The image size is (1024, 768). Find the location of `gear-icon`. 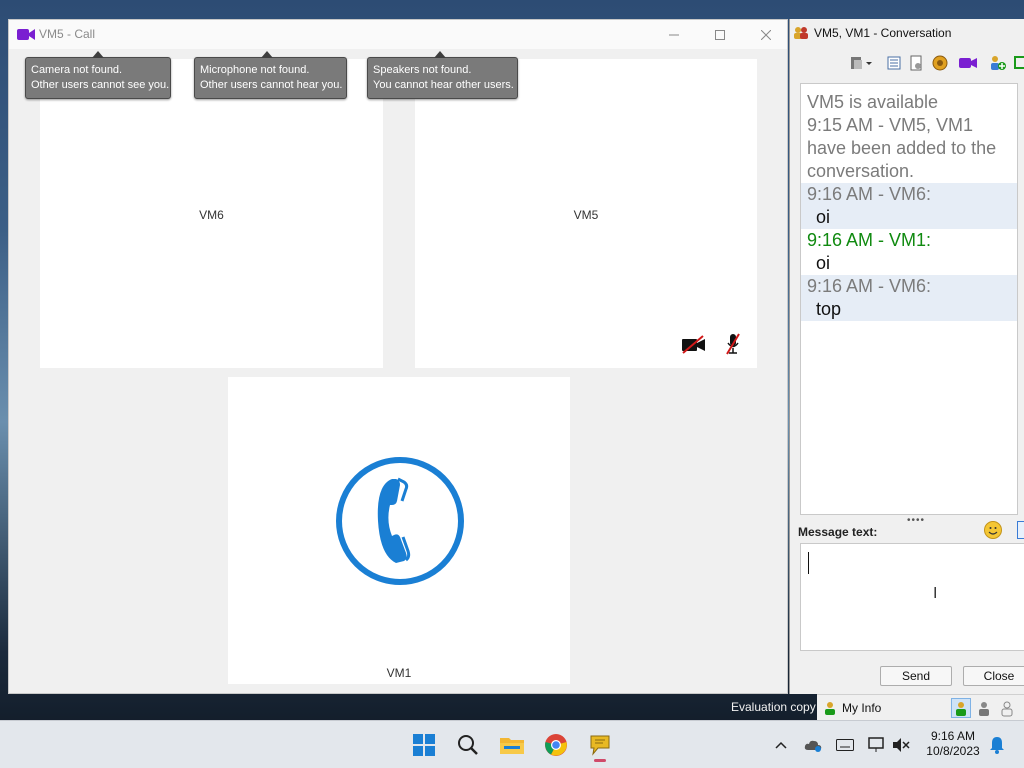

gear-icon is located at coordinates (940, 63).